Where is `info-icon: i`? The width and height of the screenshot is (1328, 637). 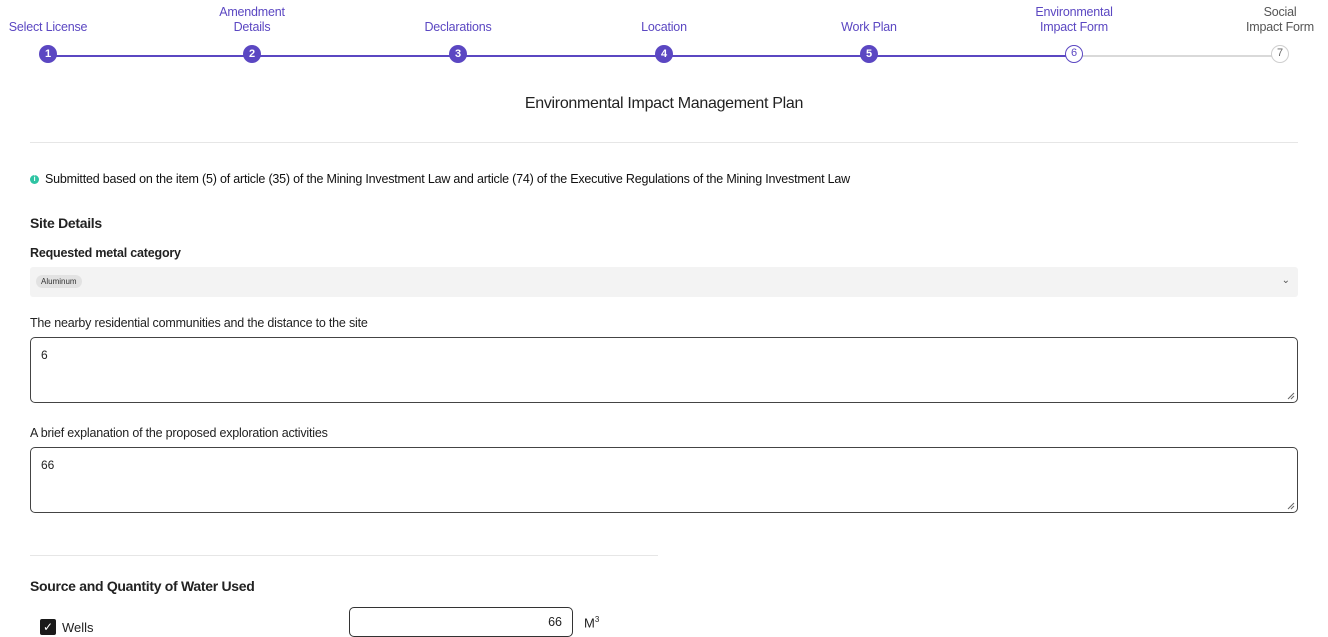 info-icon: i is located at coordinates (34, 179).